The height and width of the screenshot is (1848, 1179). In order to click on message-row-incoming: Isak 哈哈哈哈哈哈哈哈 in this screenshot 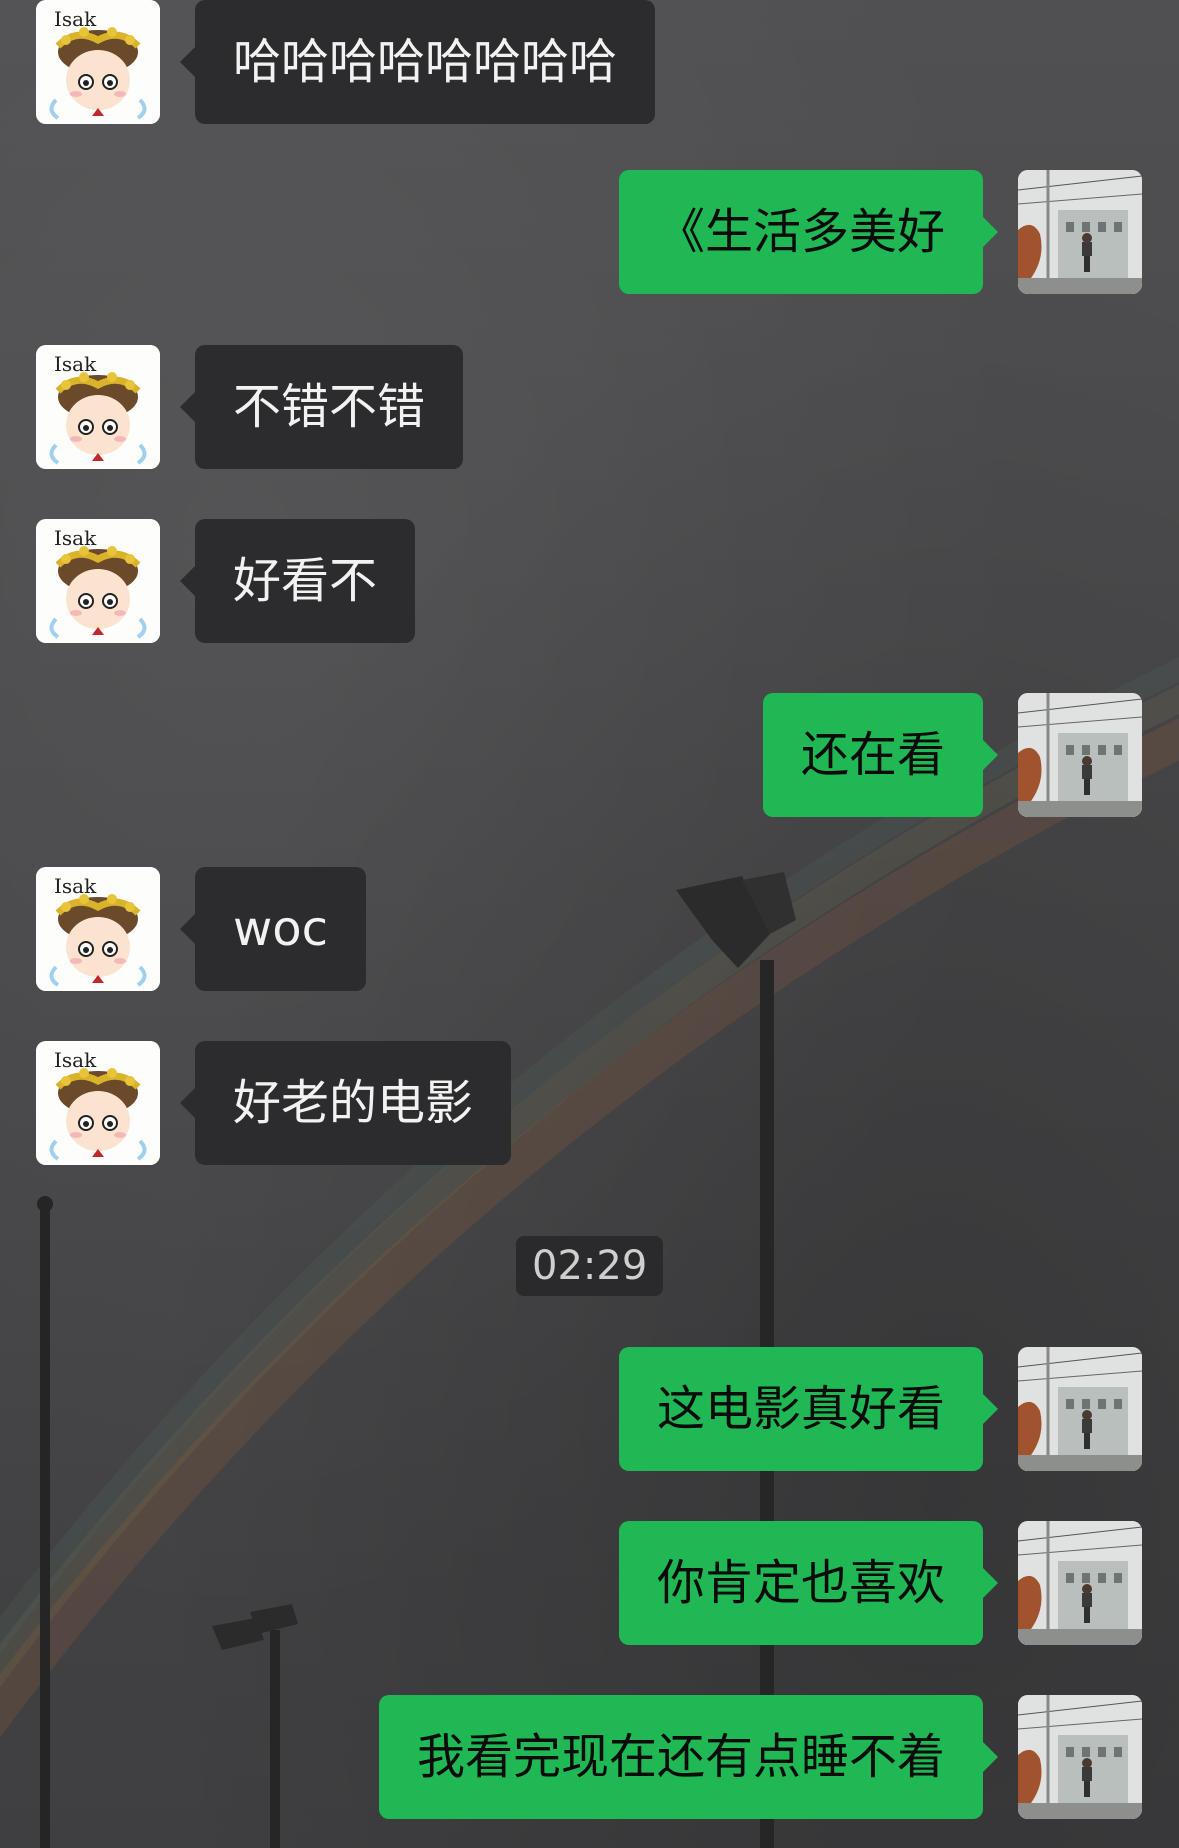, I will do `click(589, 62)`.